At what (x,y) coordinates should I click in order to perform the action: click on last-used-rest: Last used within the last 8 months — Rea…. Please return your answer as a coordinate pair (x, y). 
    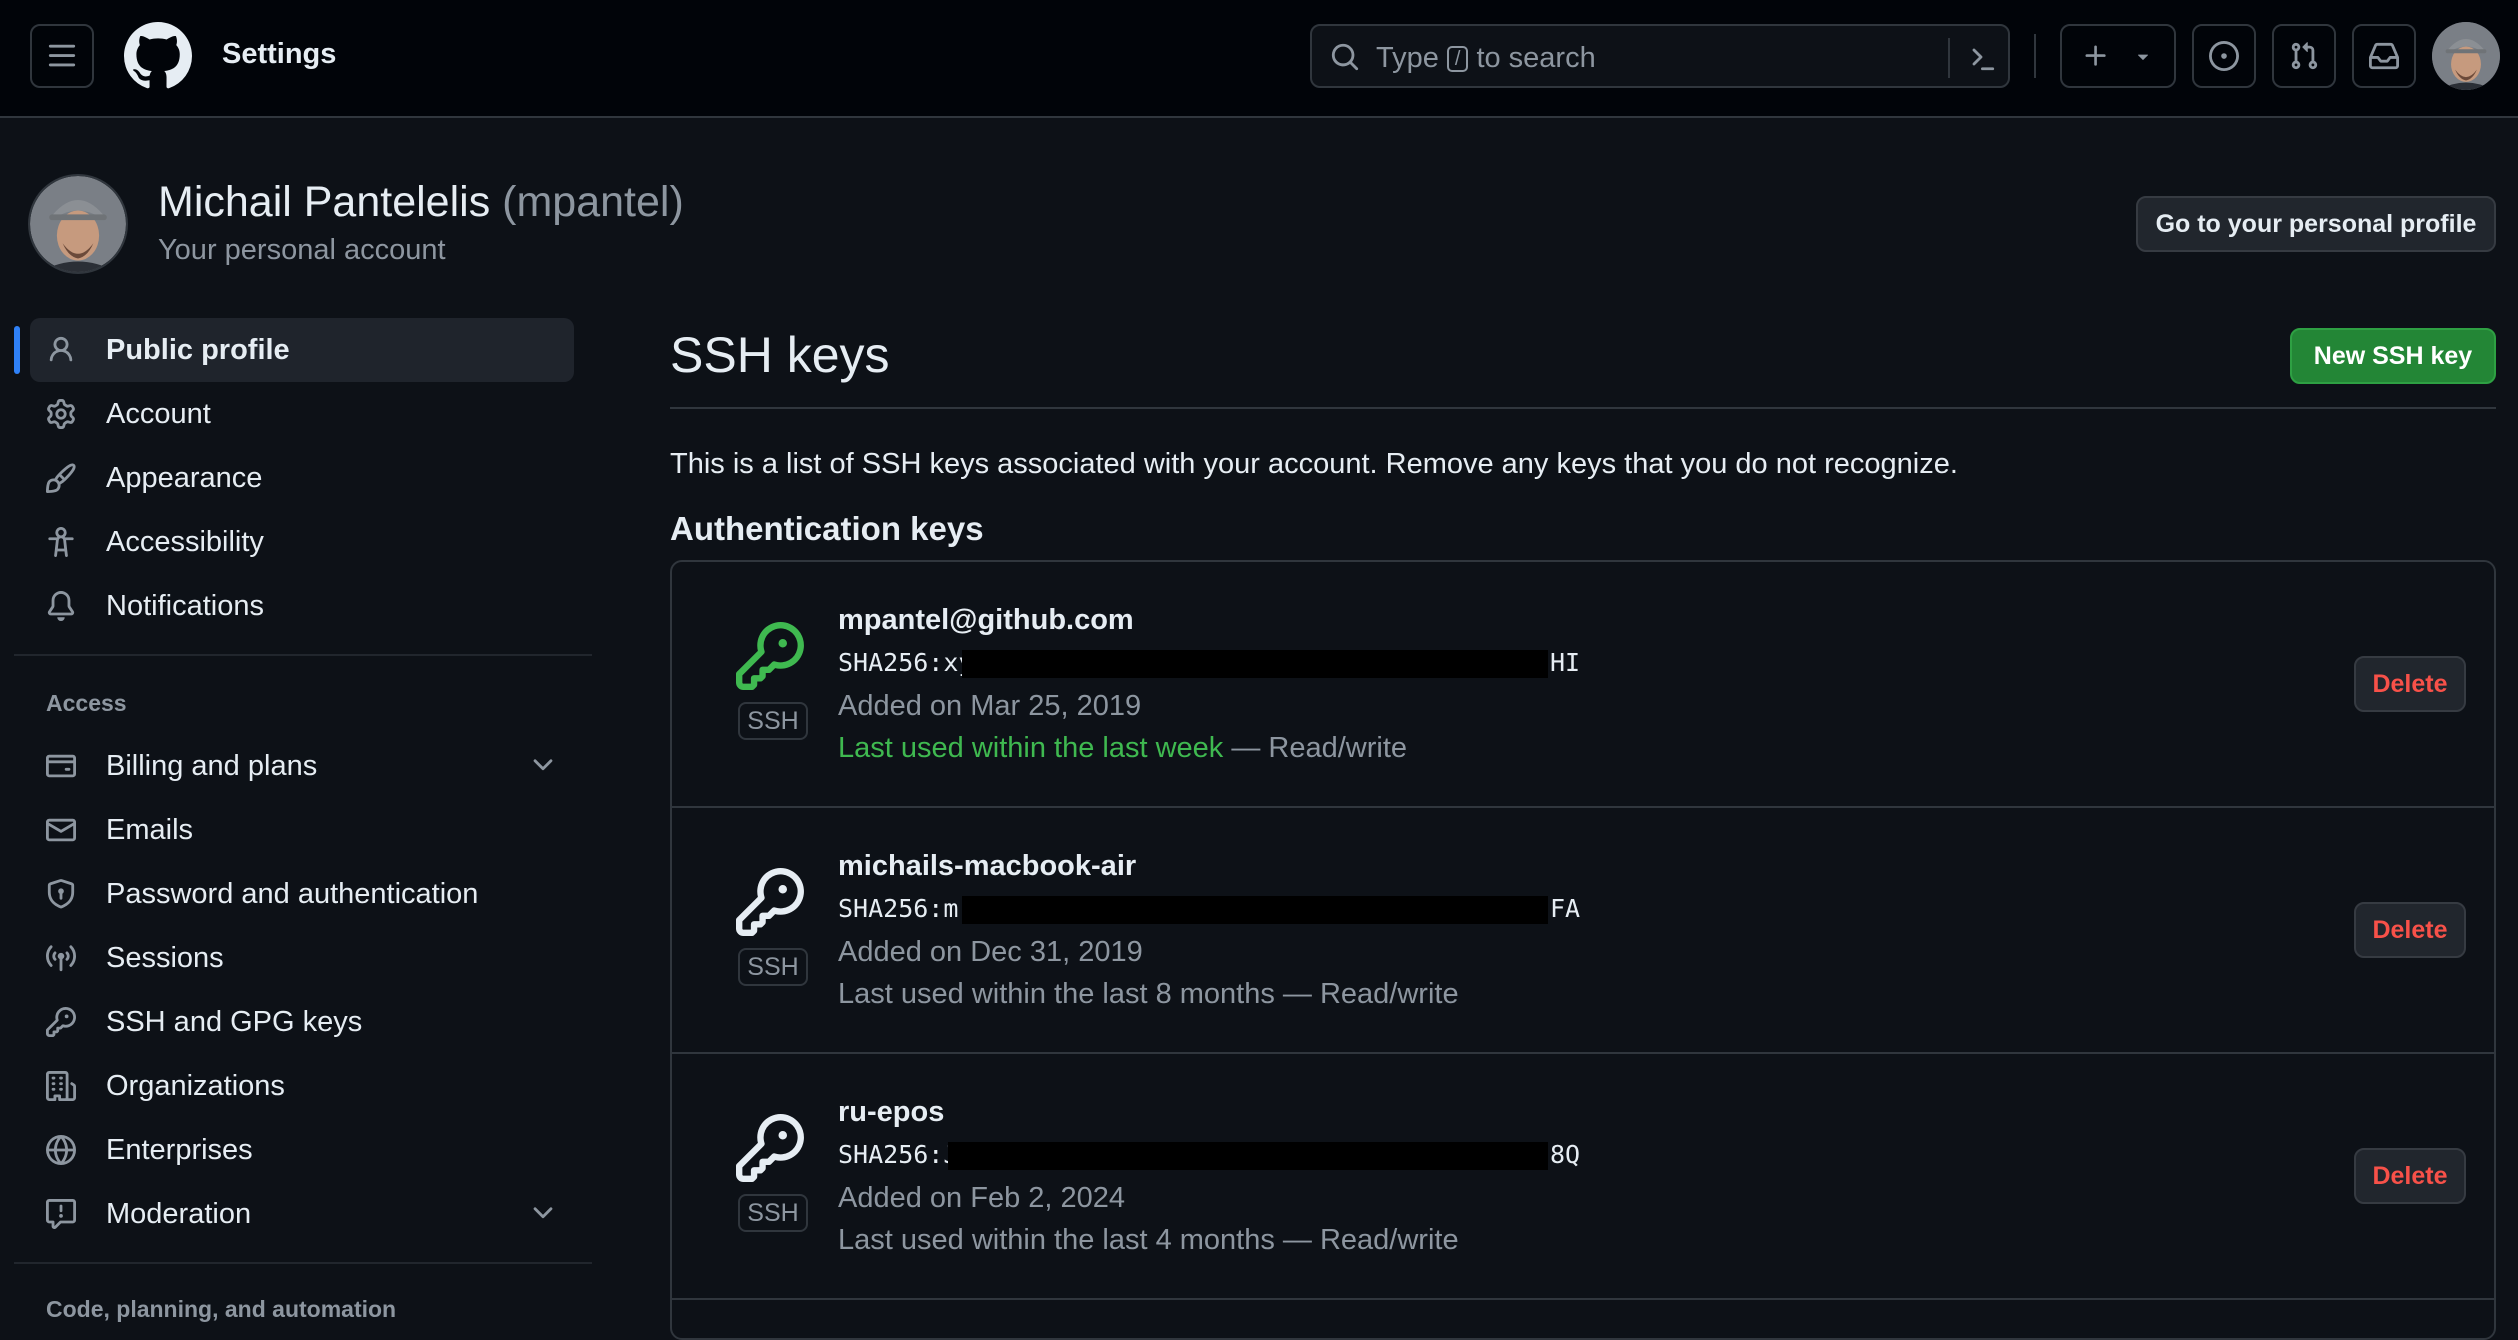
    Looking at the image, I should click on (1148, 994).